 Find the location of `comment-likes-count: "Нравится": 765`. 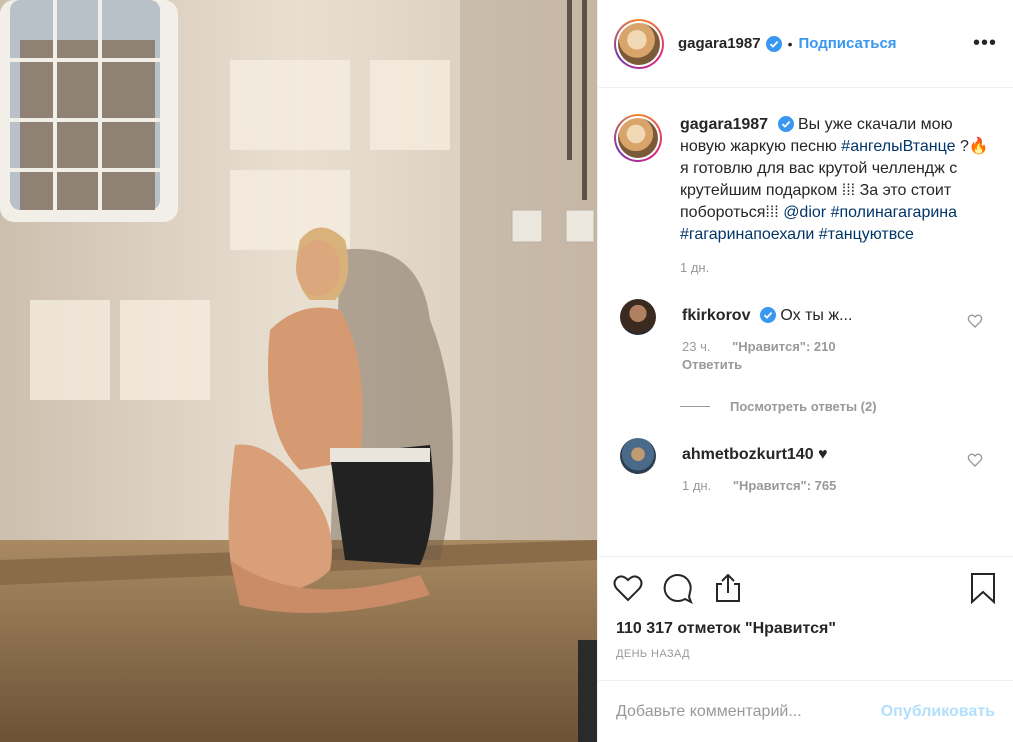

comment-likes-count: "Нравится": 765 is located at coordinates (785, 485).